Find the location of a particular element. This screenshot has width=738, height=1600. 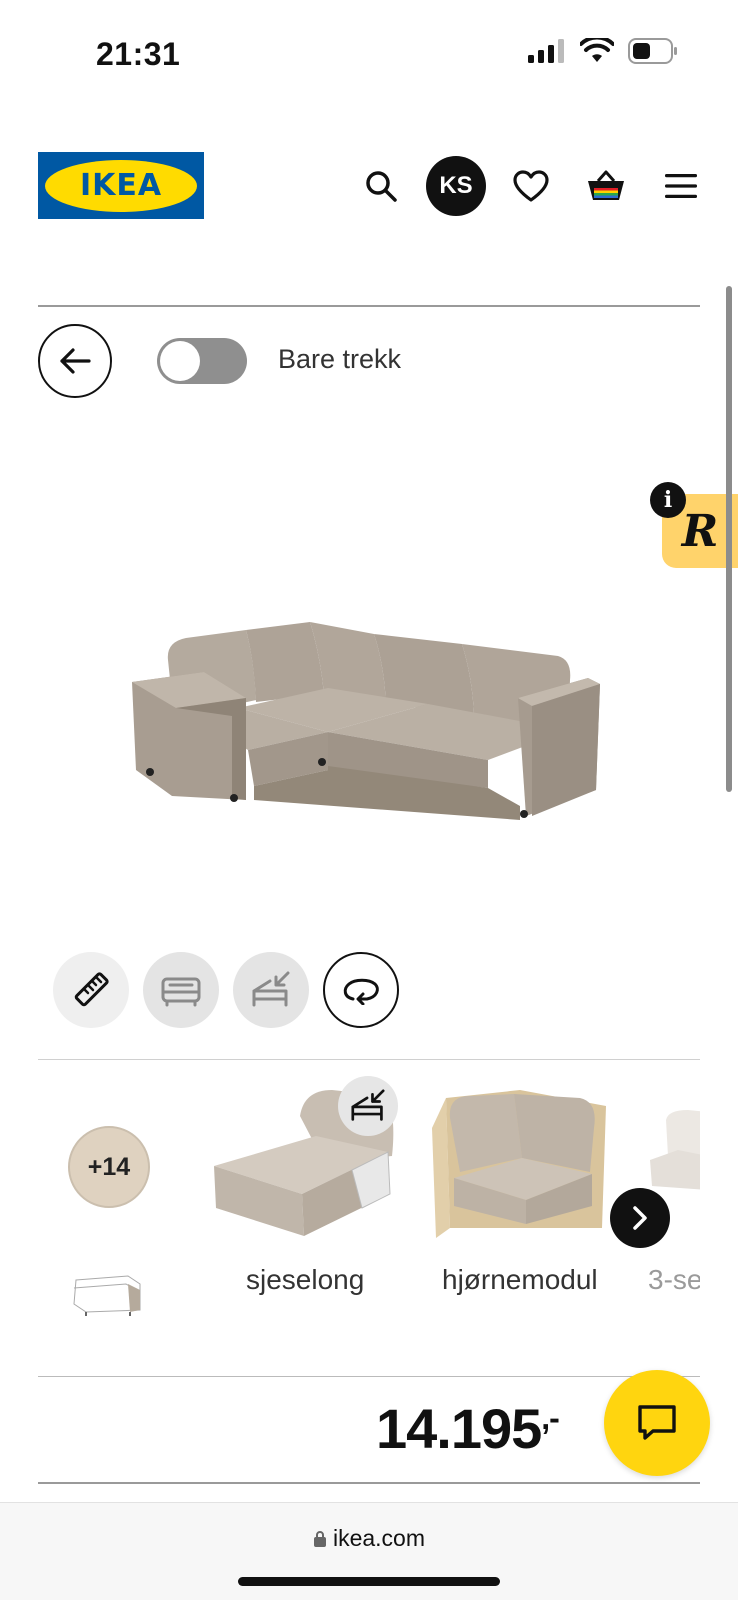

price: 14.195,- is located at coordinates (468, 1428).